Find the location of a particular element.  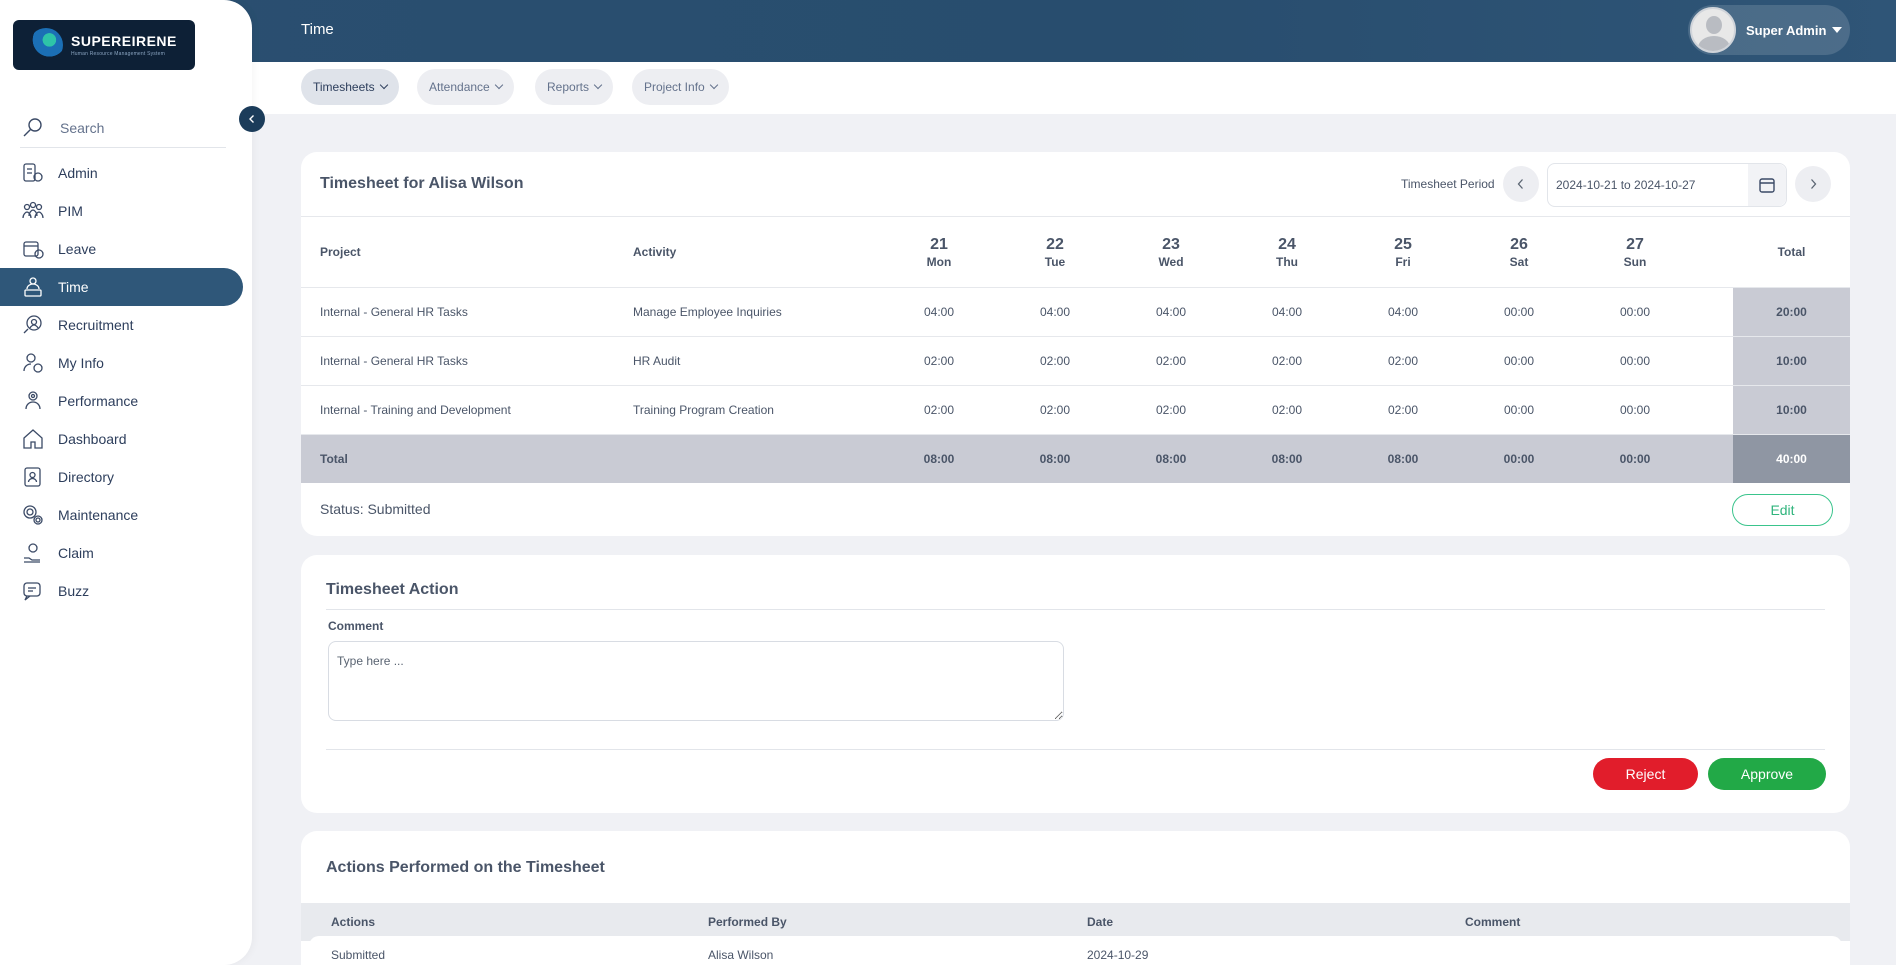

sidebar-item-admin: Admin is located at coordinates (121, 173).